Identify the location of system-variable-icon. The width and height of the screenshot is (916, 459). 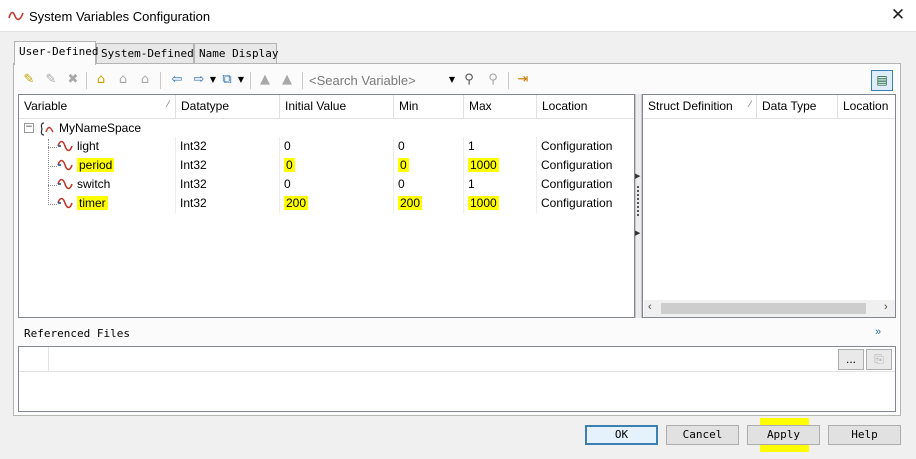
(16, 16).